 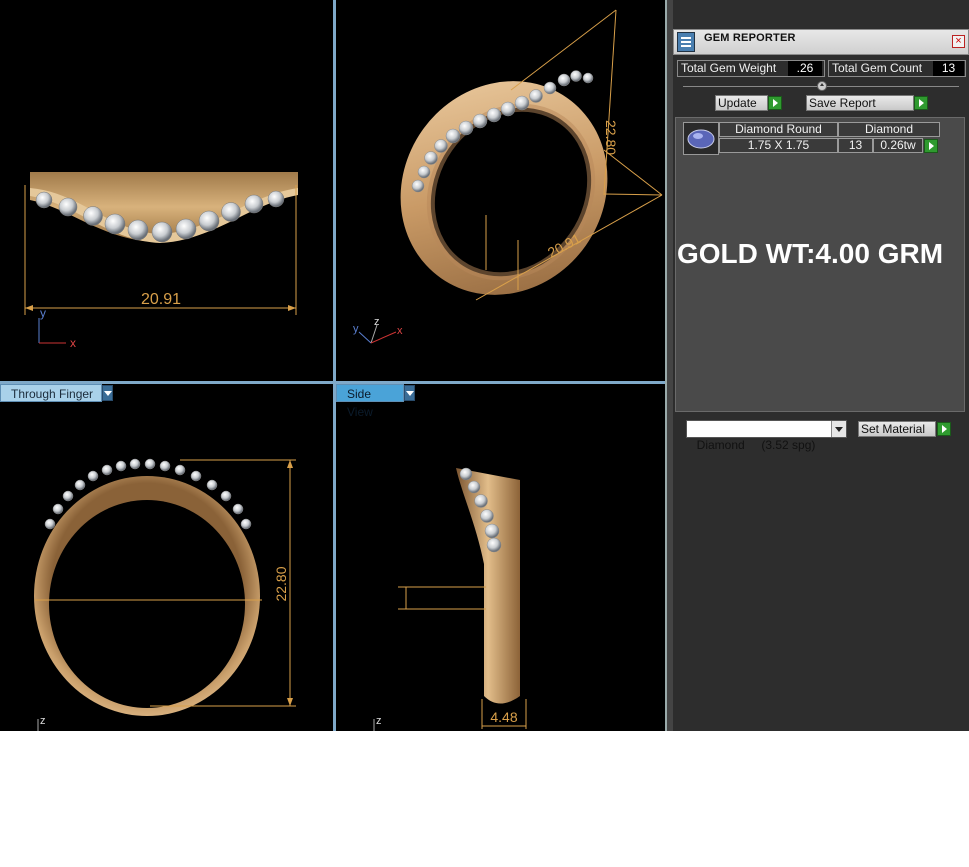 What do you see at coordinates (889, 129) in the screenshot?
I see `gem-material-cell: Diamond` at bounding box center [889, 129].